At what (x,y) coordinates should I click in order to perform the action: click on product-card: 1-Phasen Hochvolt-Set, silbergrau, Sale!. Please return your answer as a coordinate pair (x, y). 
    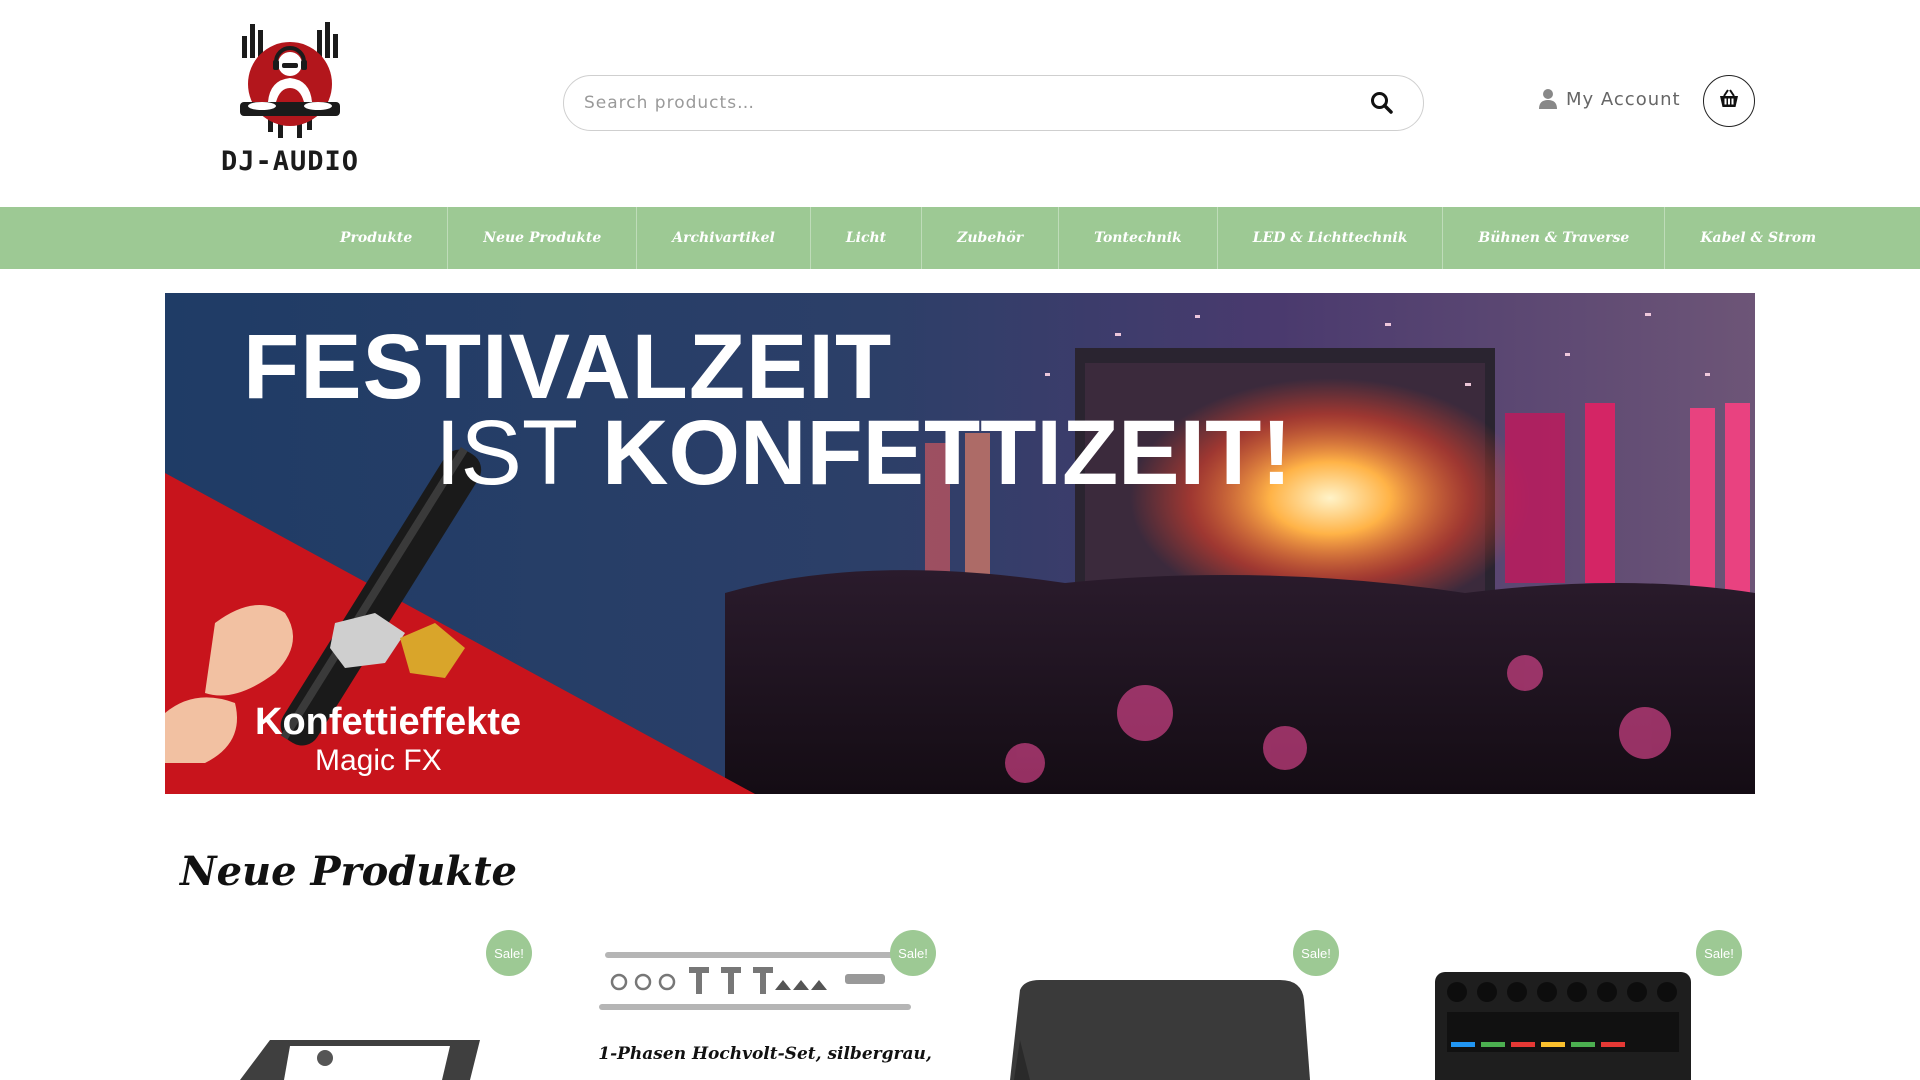
    Looking at the image, I should click on (765, 1005).